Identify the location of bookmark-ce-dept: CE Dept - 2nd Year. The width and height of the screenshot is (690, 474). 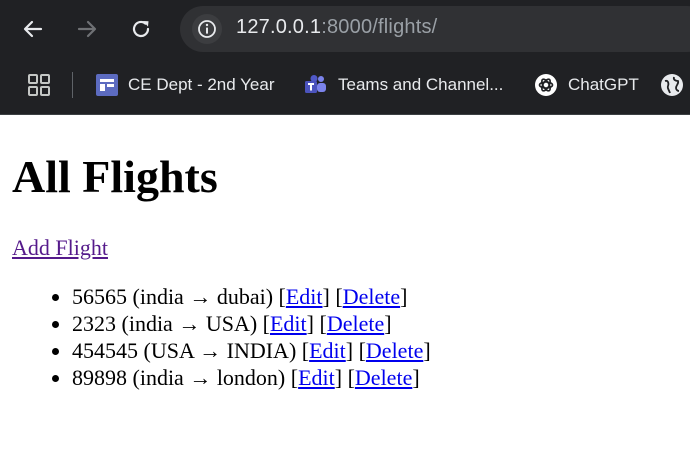
(185, 85).